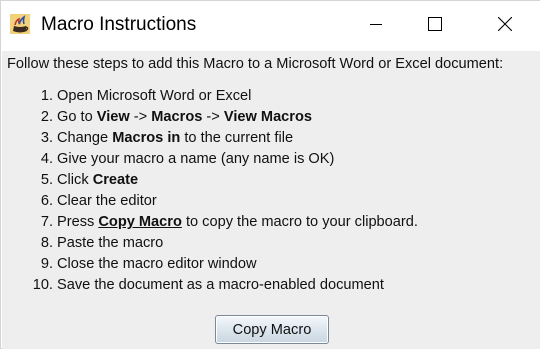  I want to click on step-text-part: Press, so click(78, 222).